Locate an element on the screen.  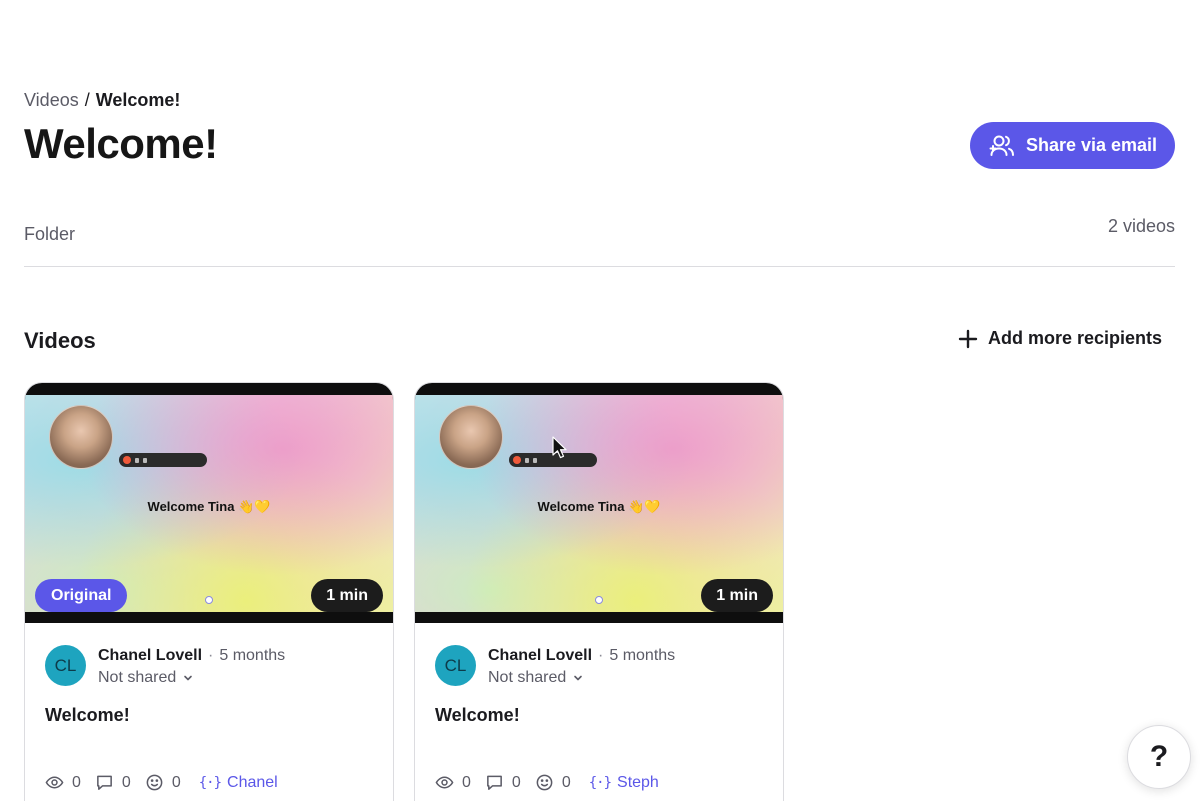
share-via-email-button: Share via email is located at coordinates (1072, 145).